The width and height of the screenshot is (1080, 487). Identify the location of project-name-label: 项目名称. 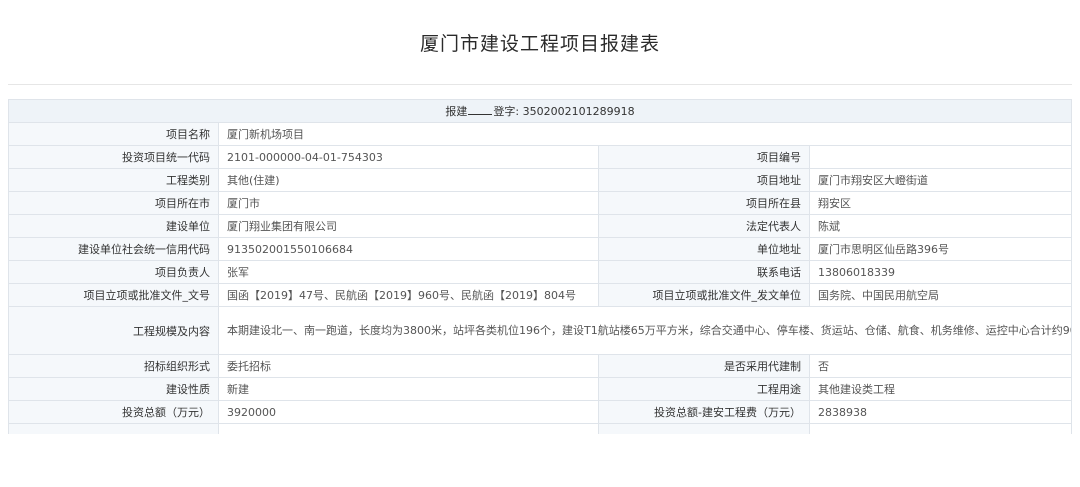
(113, 134).